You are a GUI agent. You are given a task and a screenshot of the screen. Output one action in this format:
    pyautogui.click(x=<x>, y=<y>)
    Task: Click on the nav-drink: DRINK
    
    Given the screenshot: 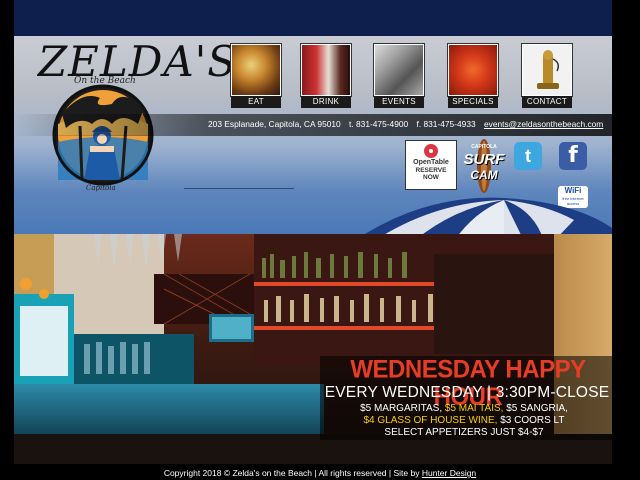 What is the action you would take?
    pyautogui.click(x=326, y=76)
    